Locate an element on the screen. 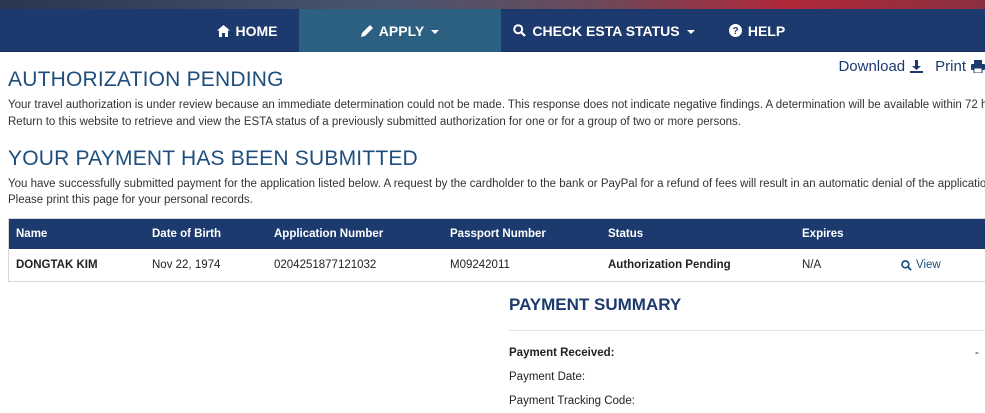 Image resolution: width=985 pixels, height=413 pixels. view-application-link: View is located at coordinates (921, 265).